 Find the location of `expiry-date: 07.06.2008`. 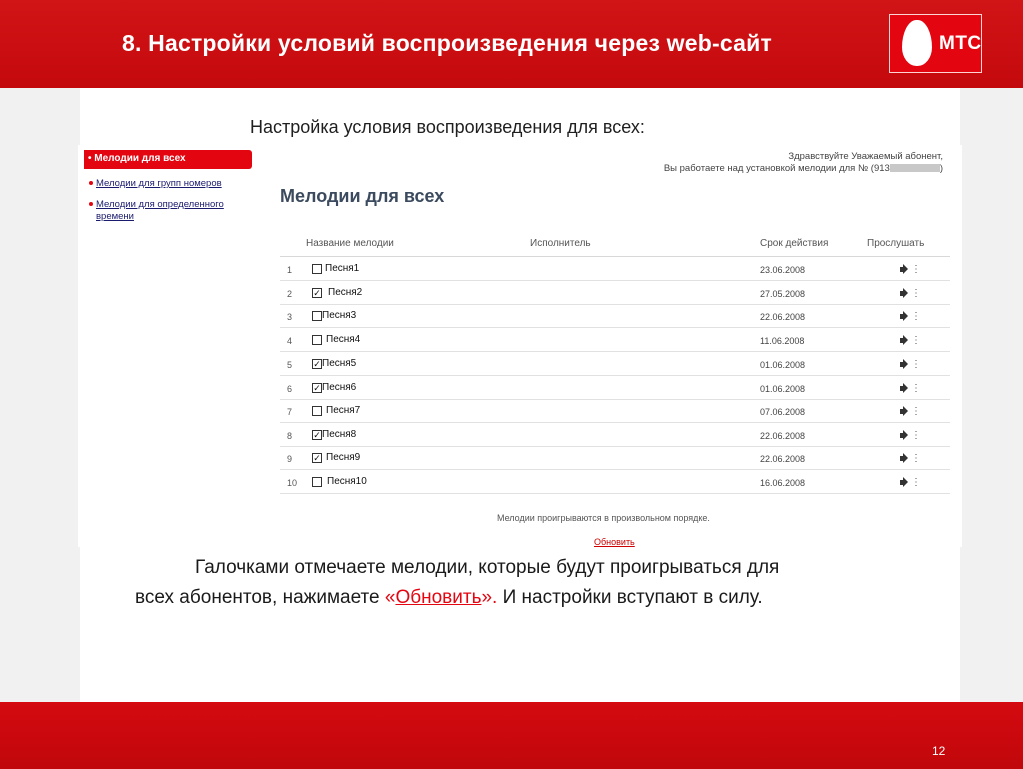

expiry-date: 07.06.2008 is located at coordinates (783, 412).